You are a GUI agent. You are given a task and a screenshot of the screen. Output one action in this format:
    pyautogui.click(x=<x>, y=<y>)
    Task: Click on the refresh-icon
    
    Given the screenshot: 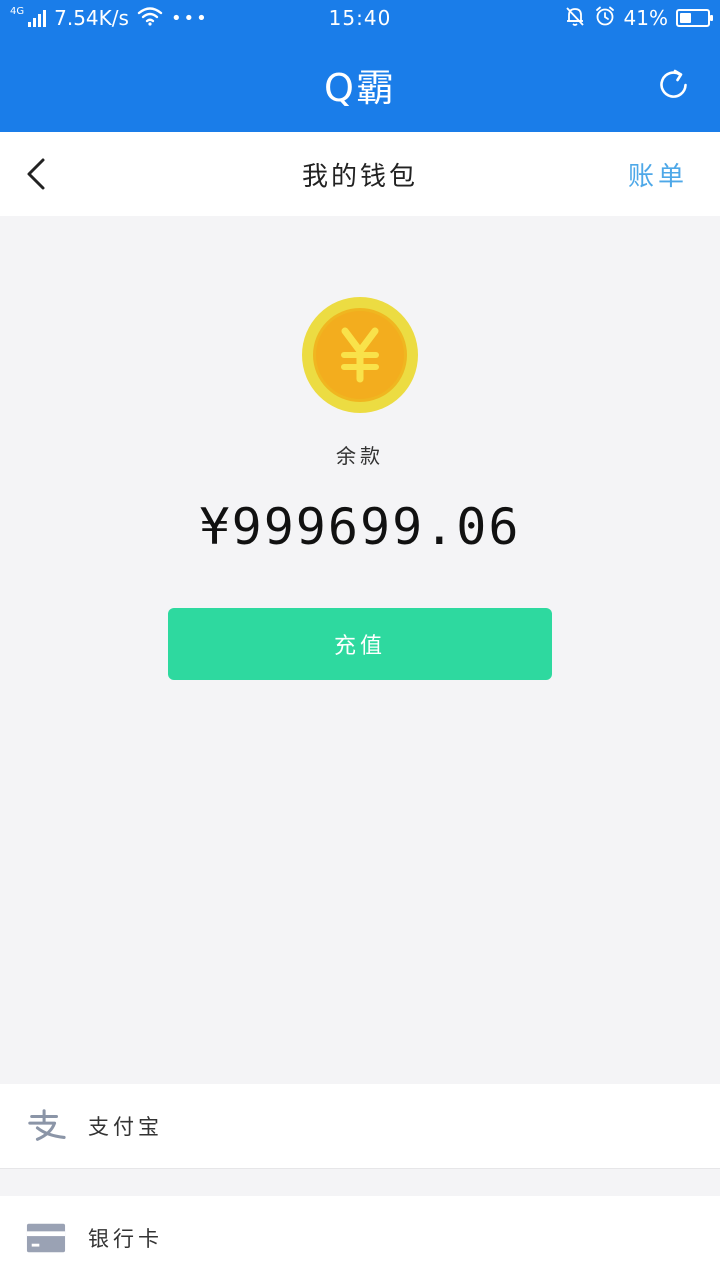 What is the action you would take?
    pyautogui.click(x=673, y=83)
    